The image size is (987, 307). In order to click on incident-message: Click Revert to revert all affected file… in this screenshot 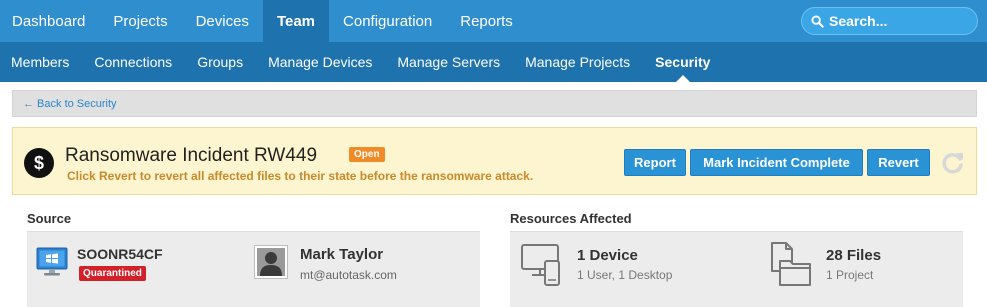, I will do `click(300, 176)`.